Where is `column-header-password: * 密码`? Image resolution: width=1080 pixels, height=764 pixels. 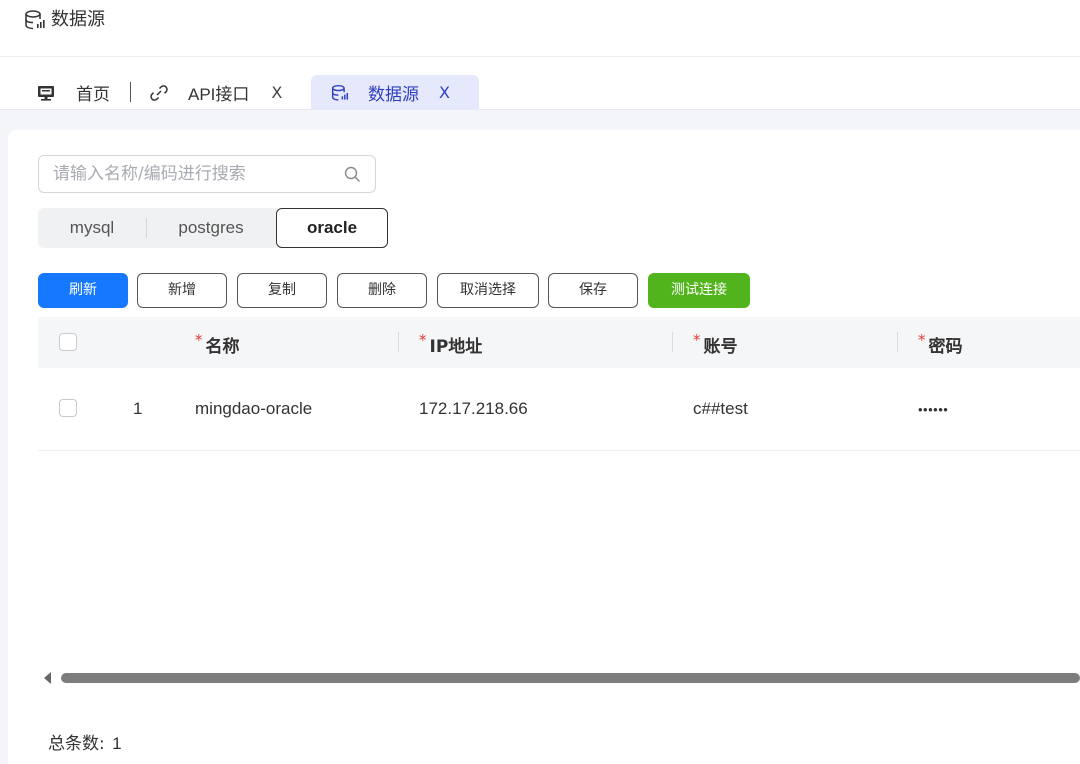
column-header-password: * 密码 is located at coordinates (940, 344).